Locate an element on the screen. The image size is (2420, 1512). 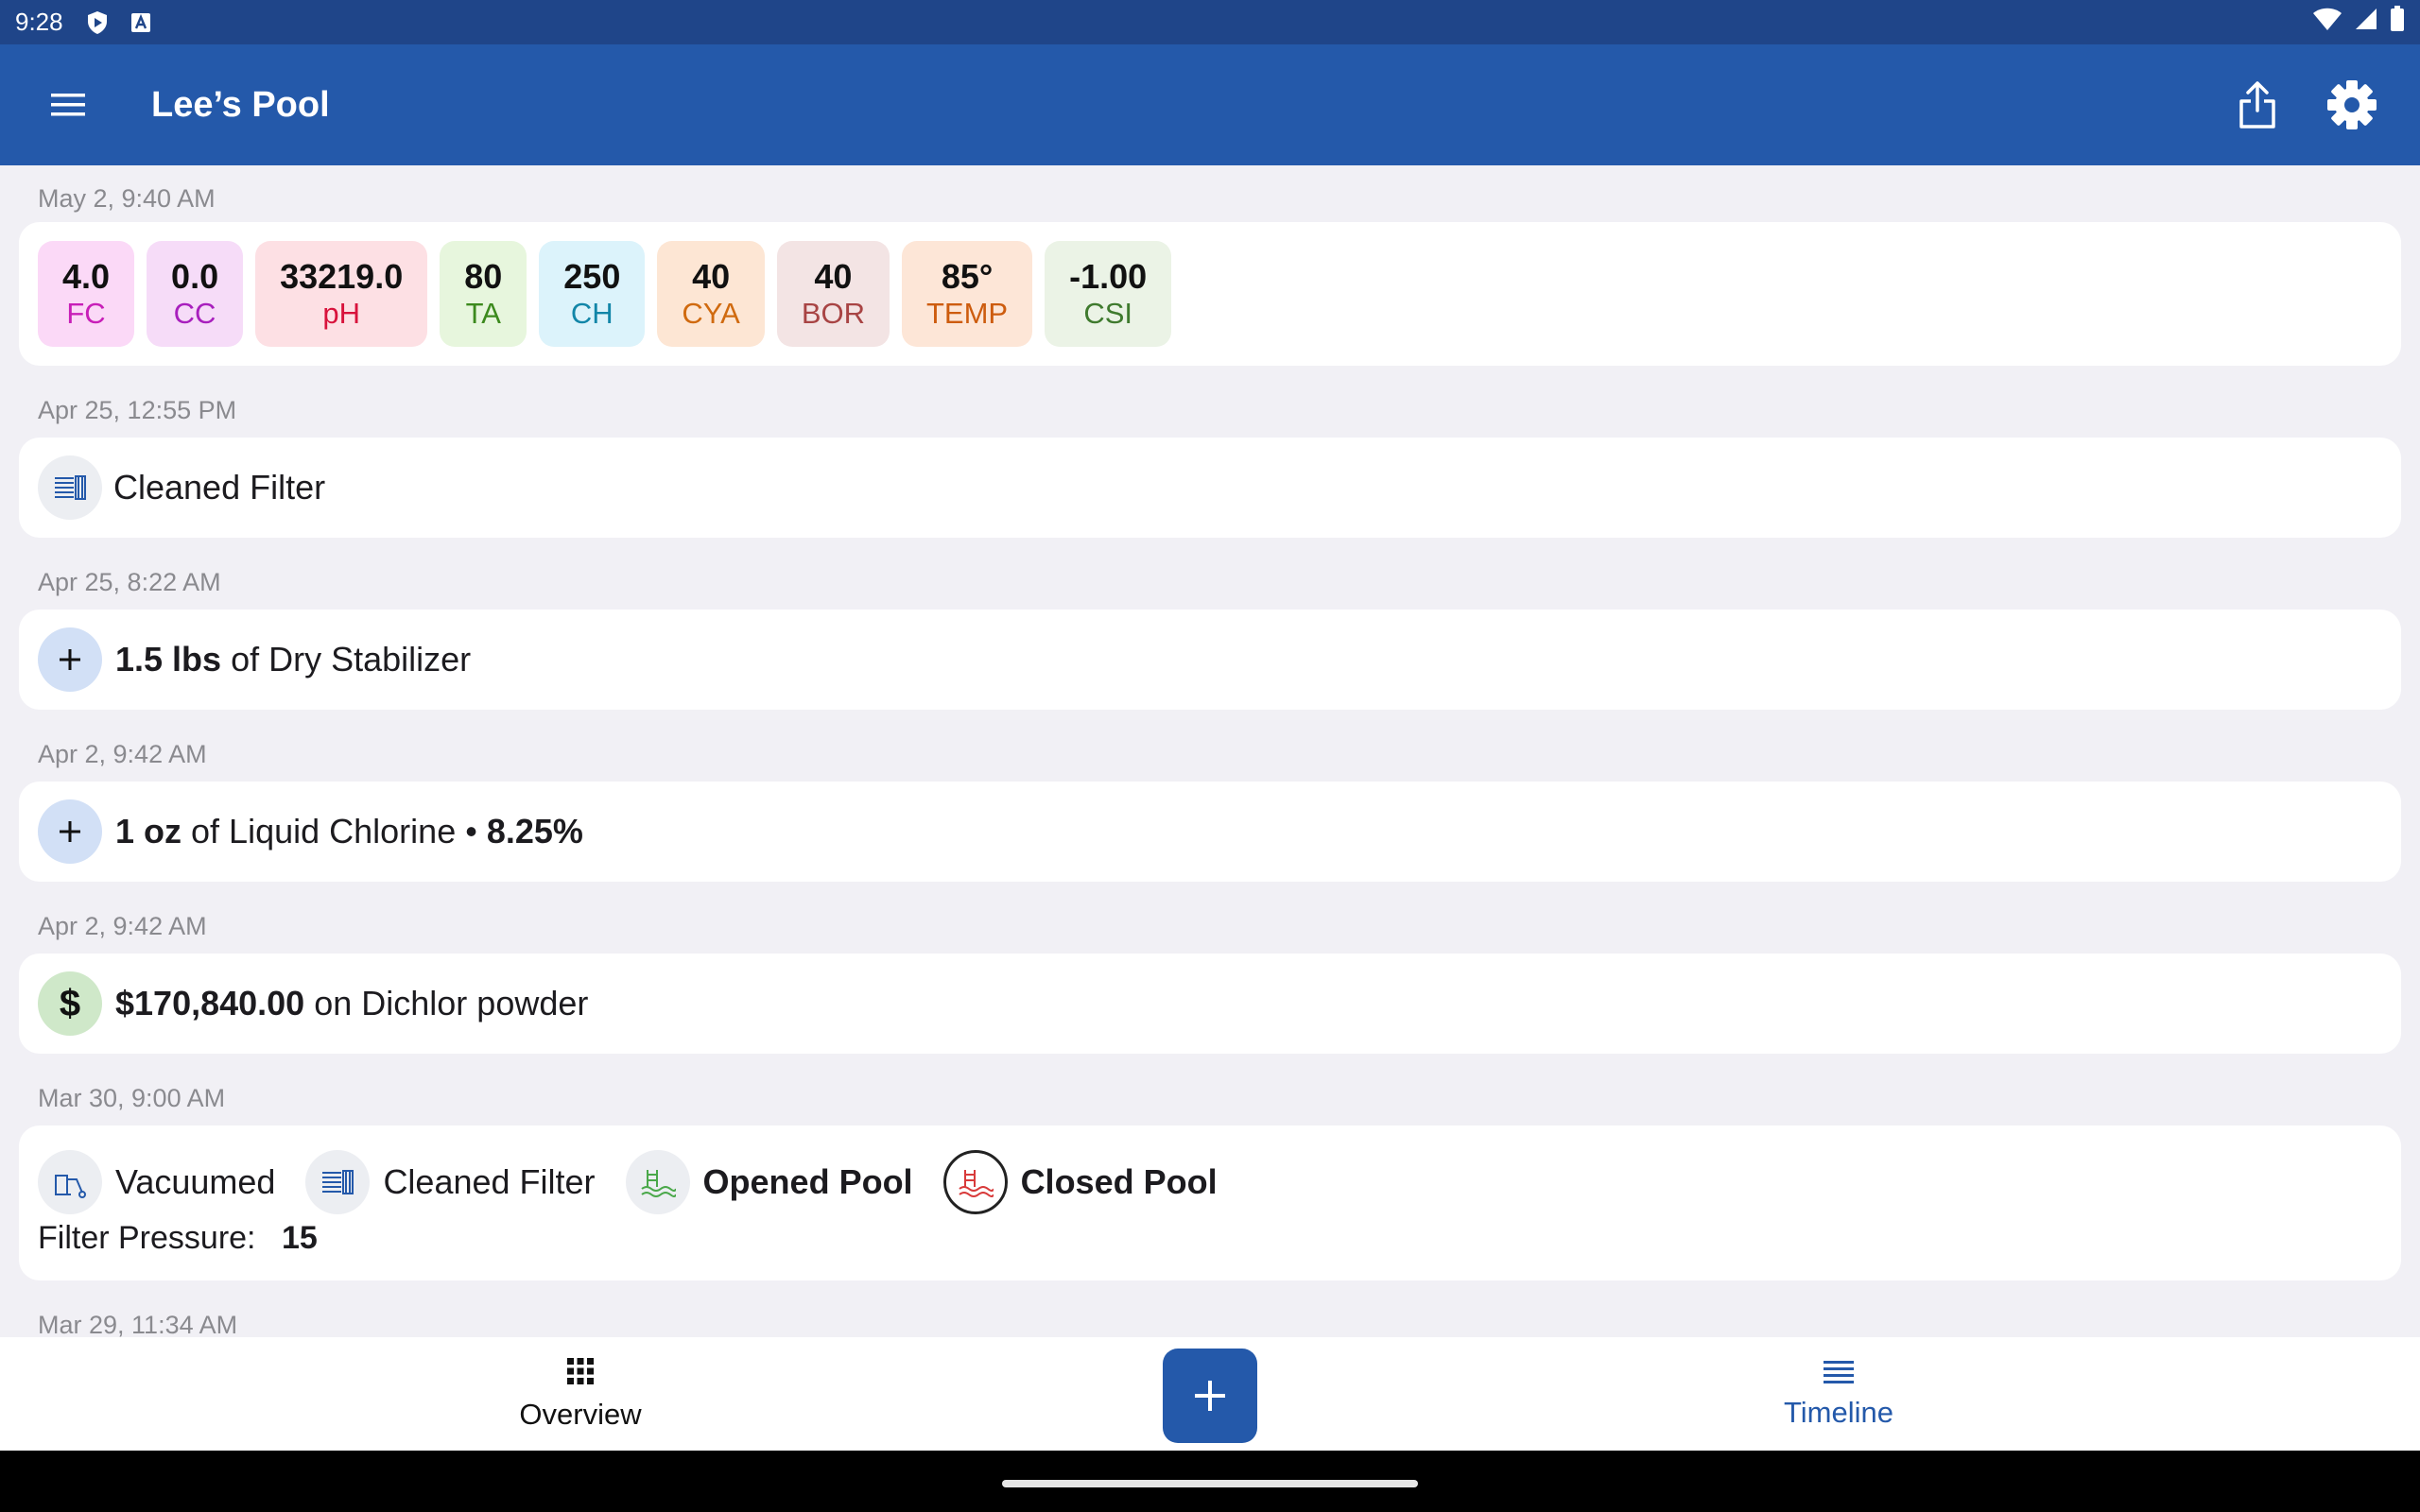
chemical-amount: 1 oz is located at coordinates (148, 831).